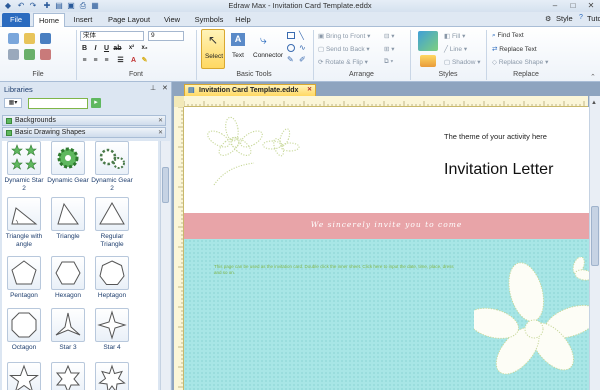 The image size is (600, 390). What do you see at coordinates (112, 330) in the screenshot?
I see `shape-star-4: Star 4` at bounding box center [112, 330].